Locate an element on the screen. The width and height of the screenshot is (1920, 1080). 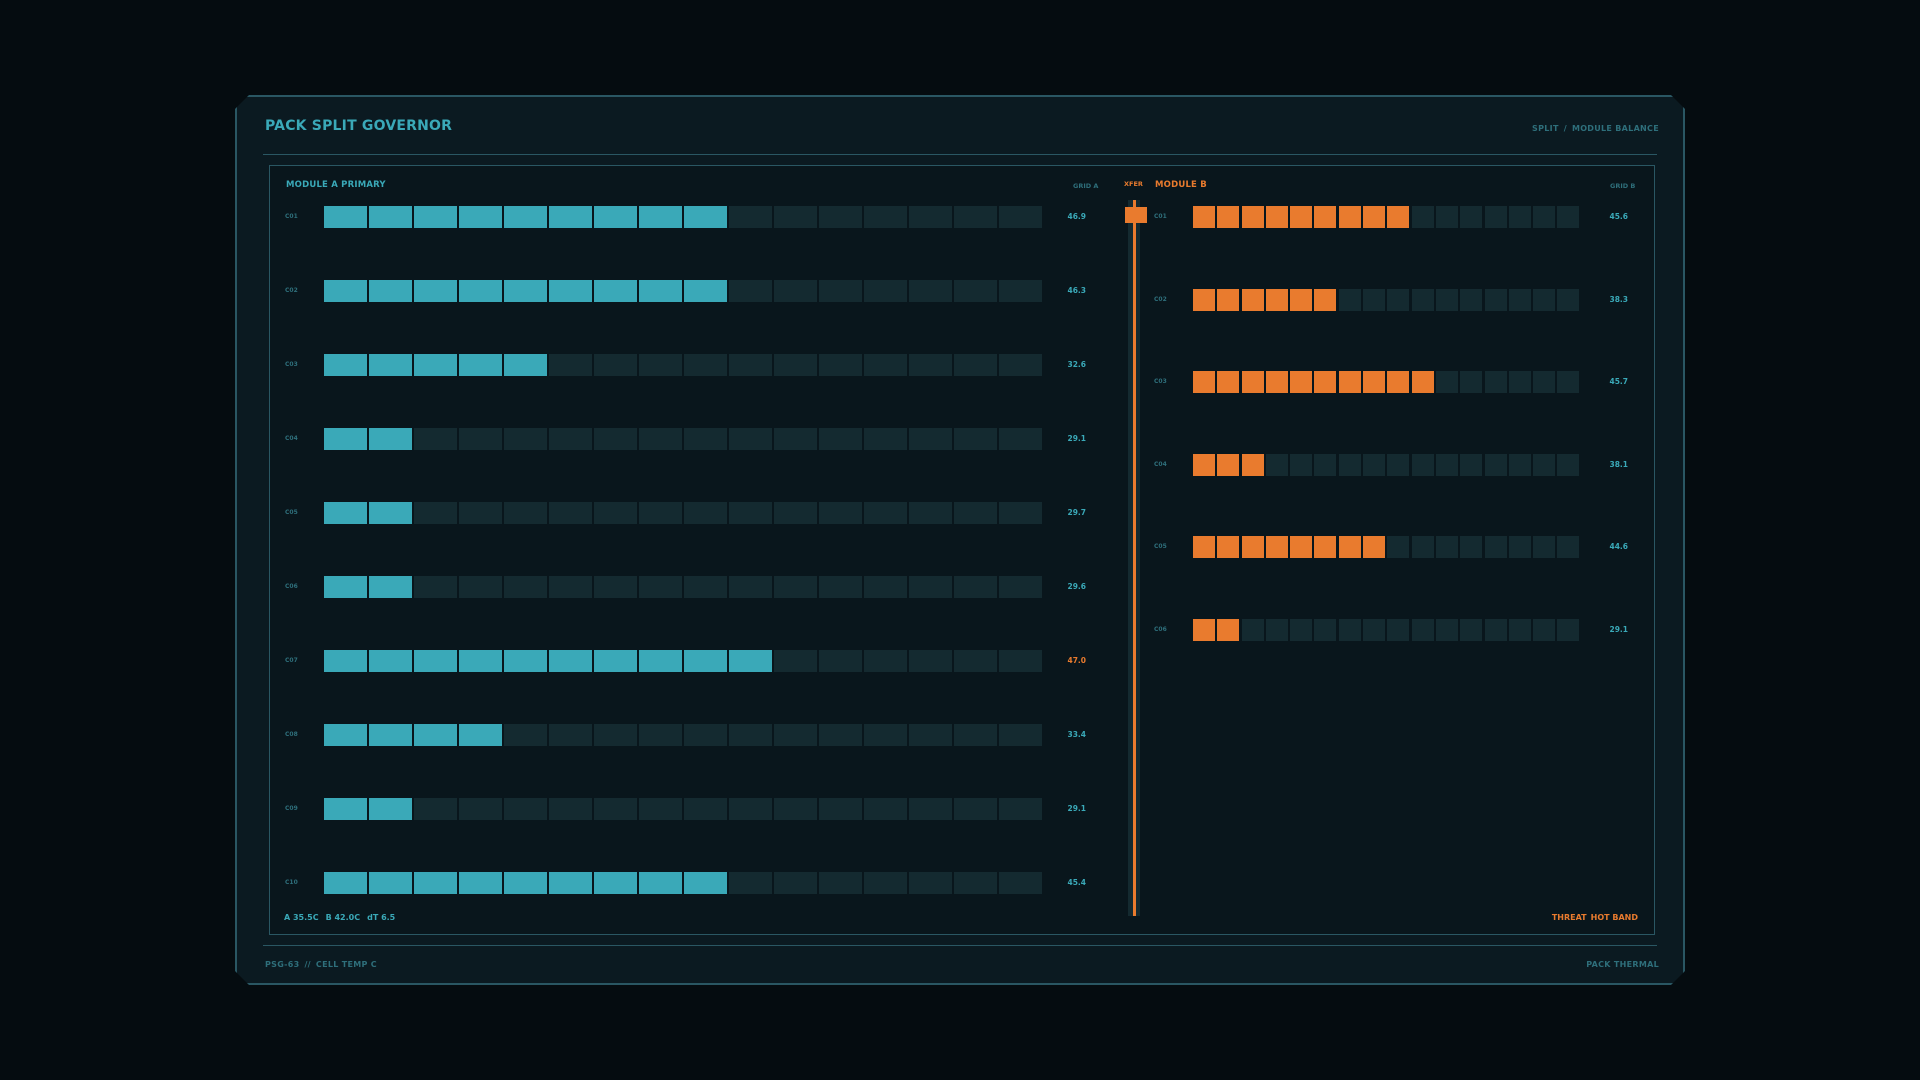
cell-label: C03 is located at coordinates (291, 364).